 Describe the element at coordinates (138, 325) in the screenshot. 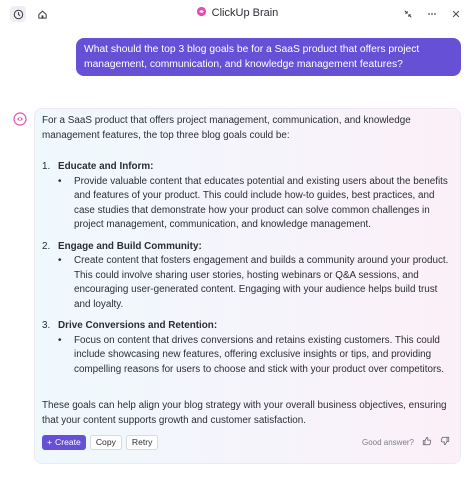

I see `goal-title: Drive Conversions and Retention:` at that location.